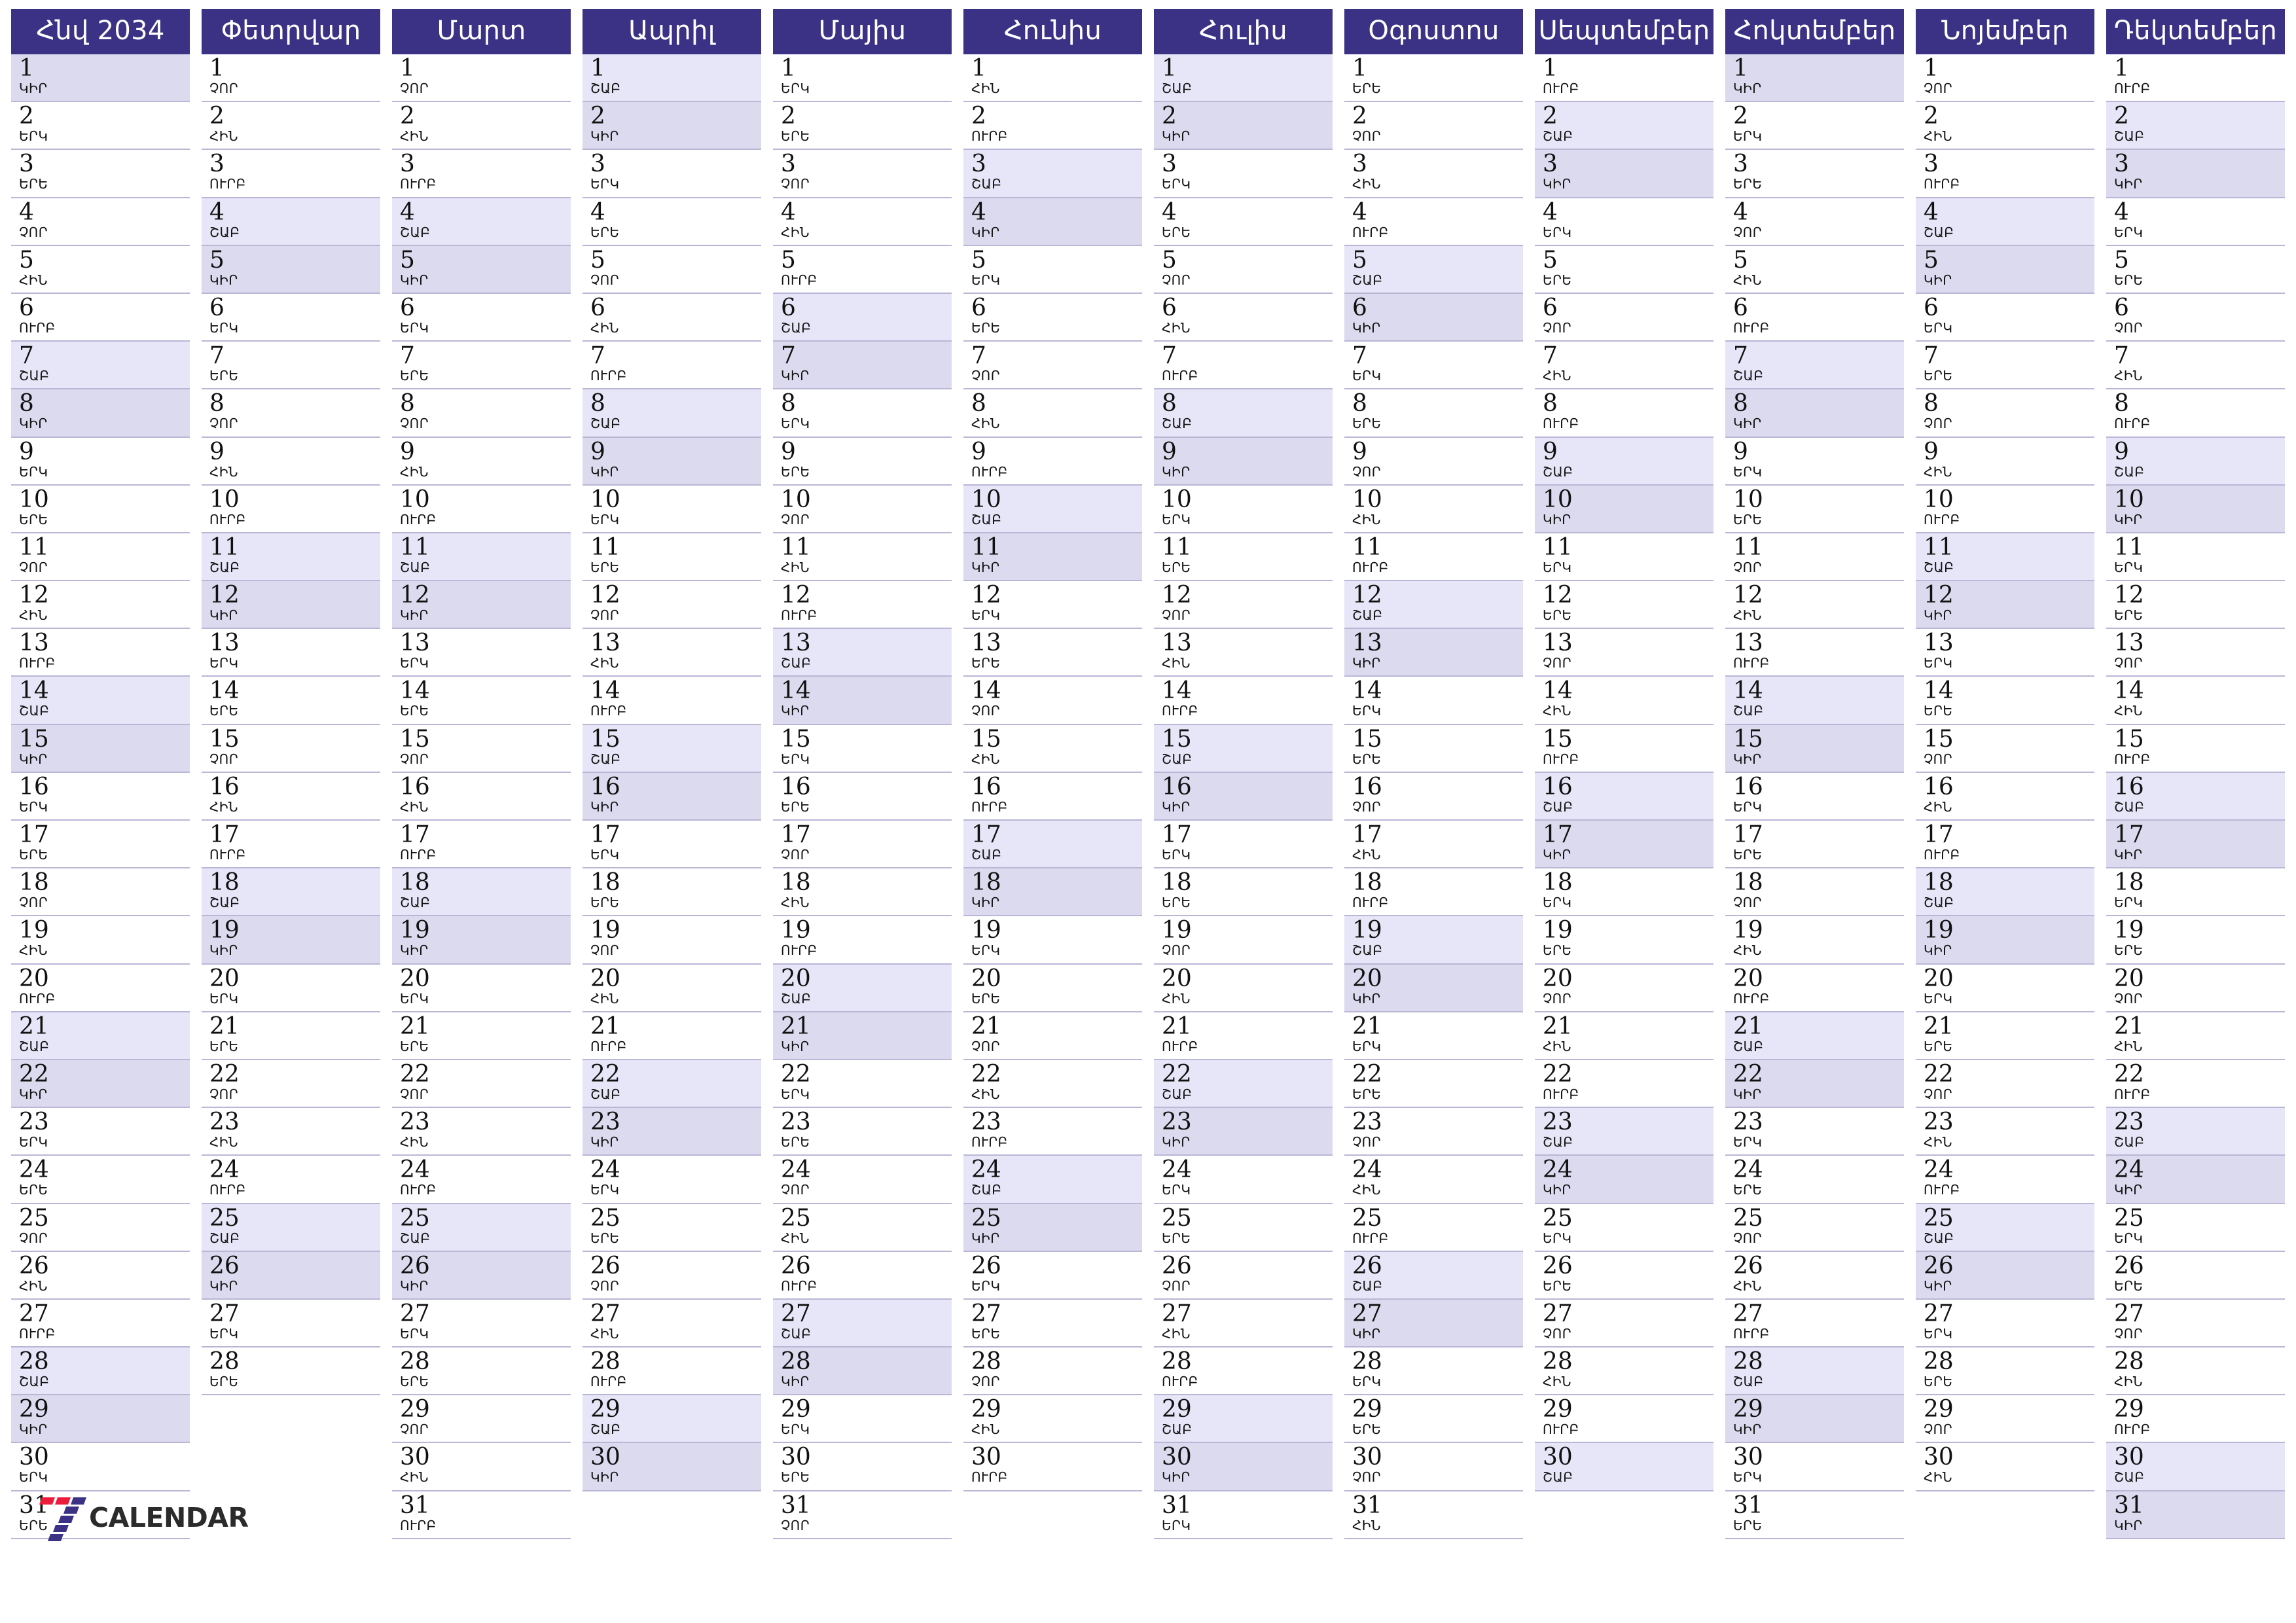  What do you see at coordinates (1243, 845) in the screenshot?
I see `day-cell: 17 ԵՐԿ` at bounding box center [1243, 845].